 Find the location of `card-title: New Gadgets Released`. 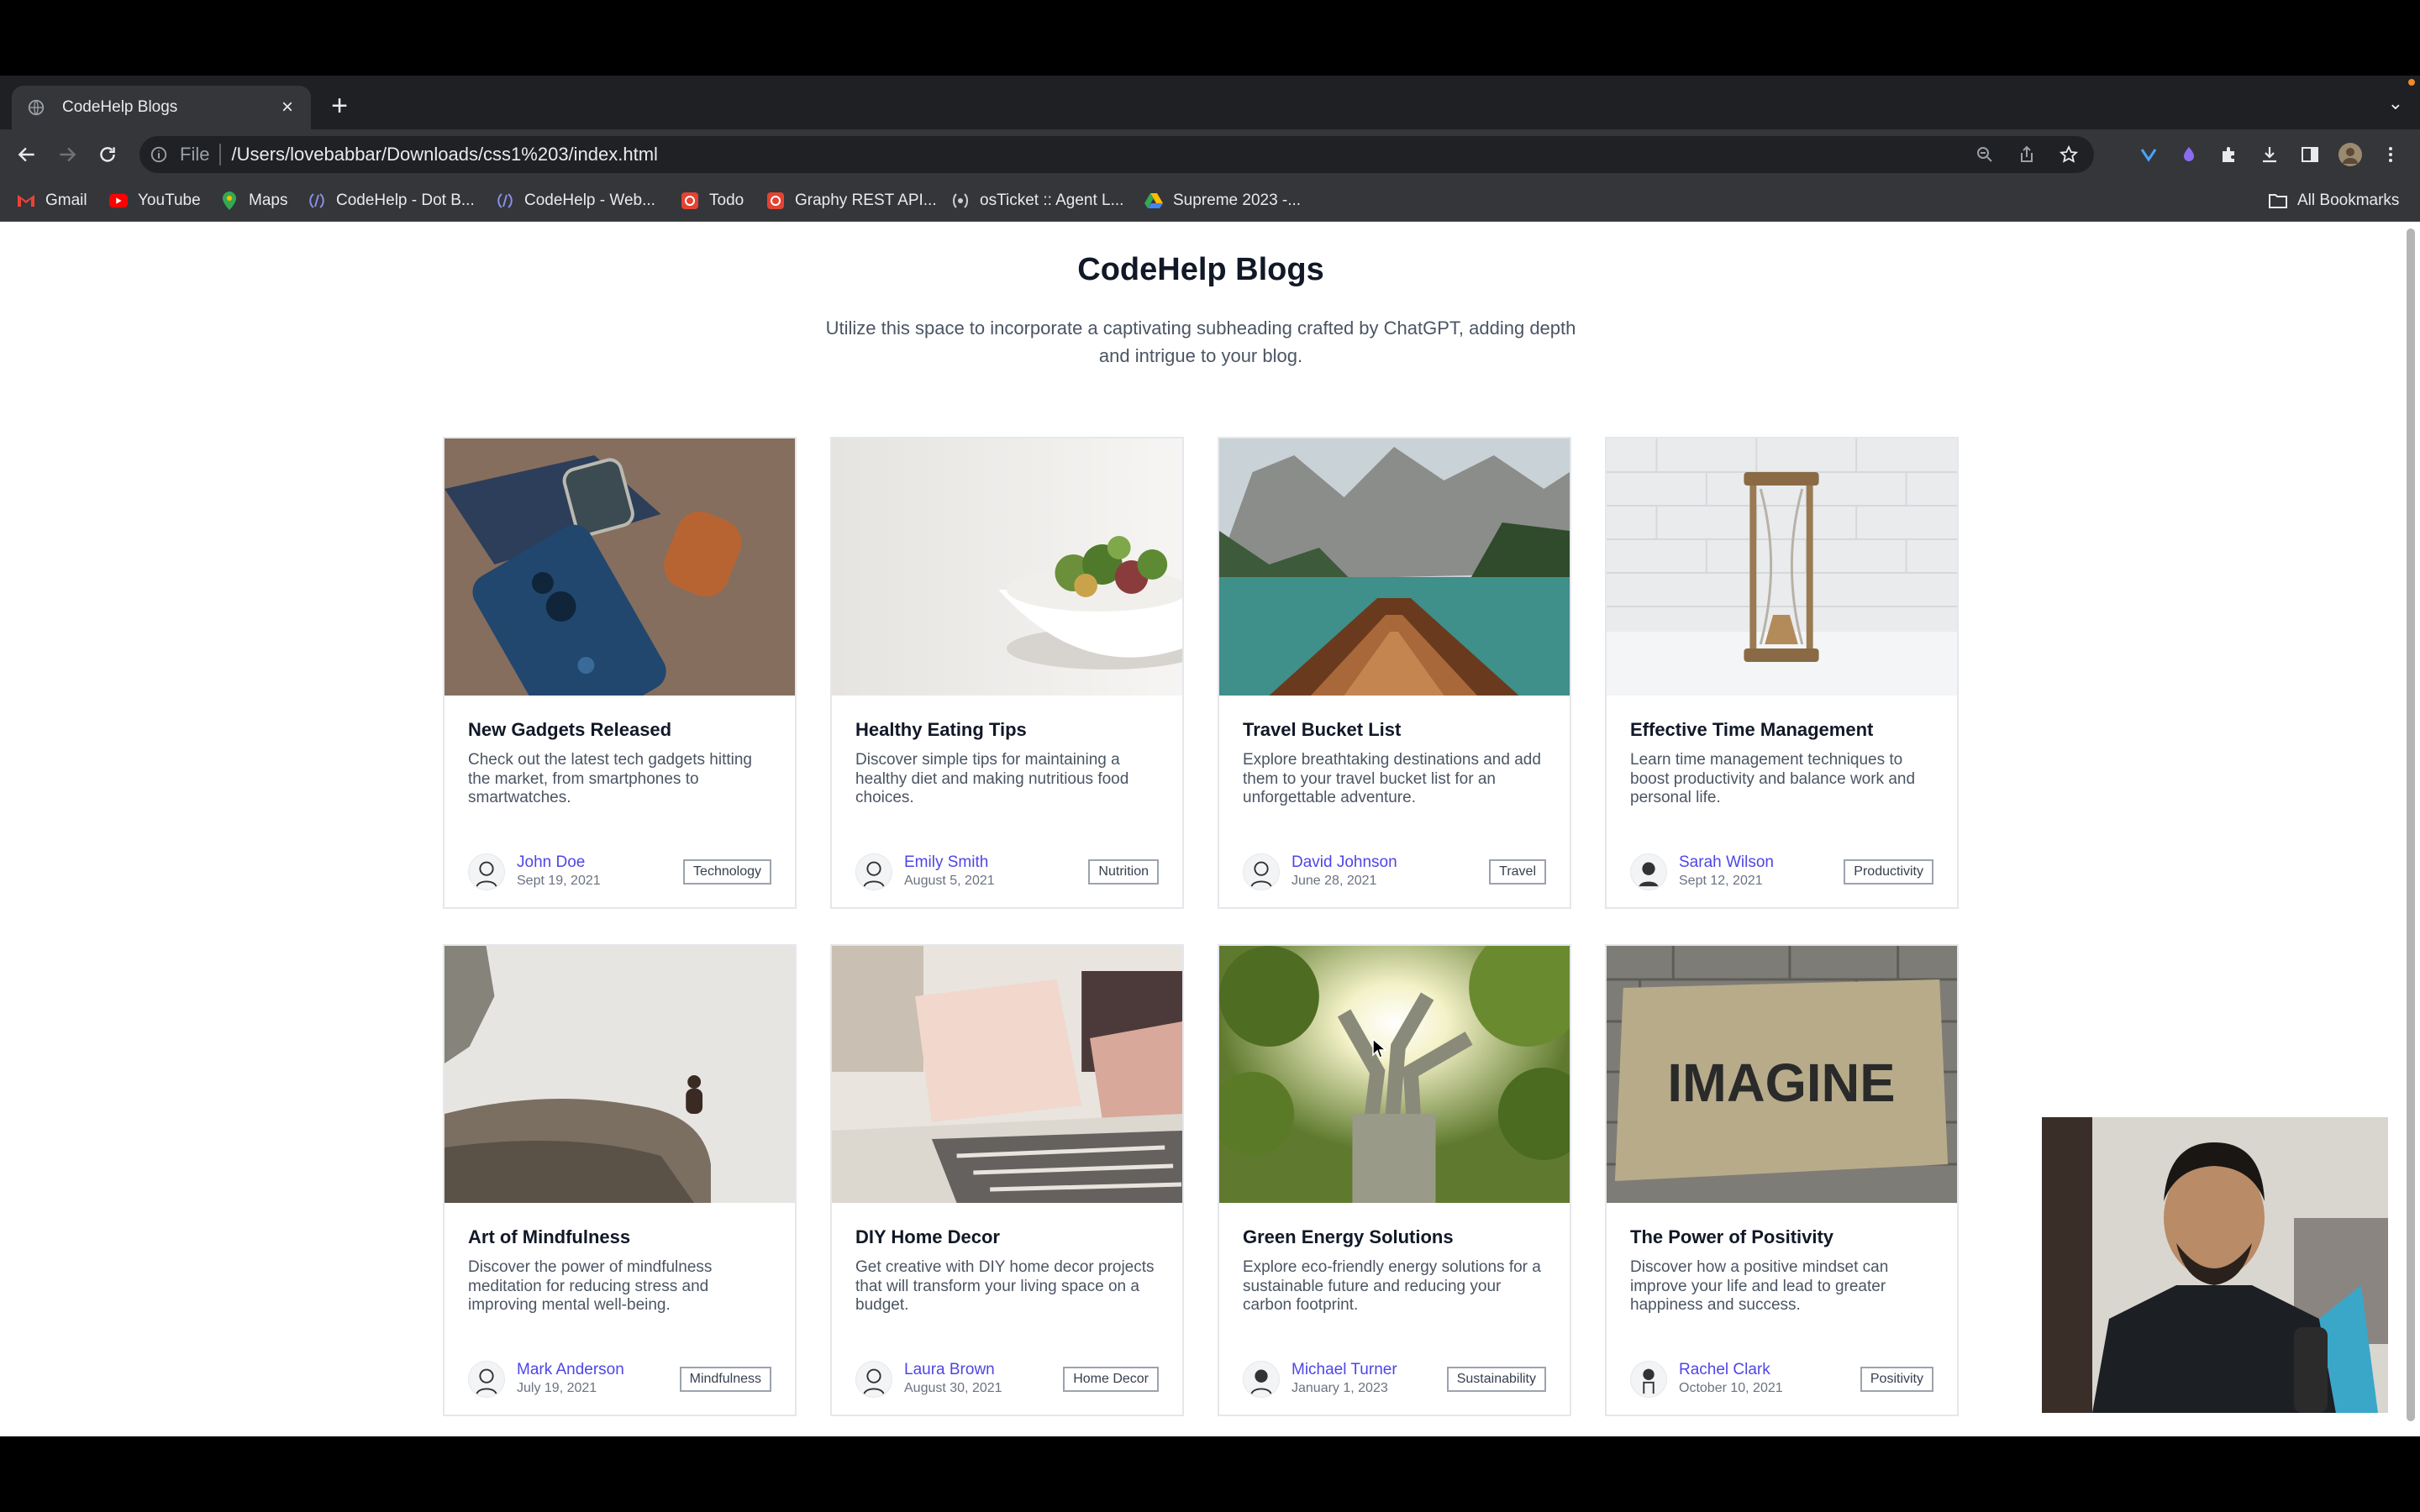

card-title: New Gadgets Released is located at coordinates (619, 731).